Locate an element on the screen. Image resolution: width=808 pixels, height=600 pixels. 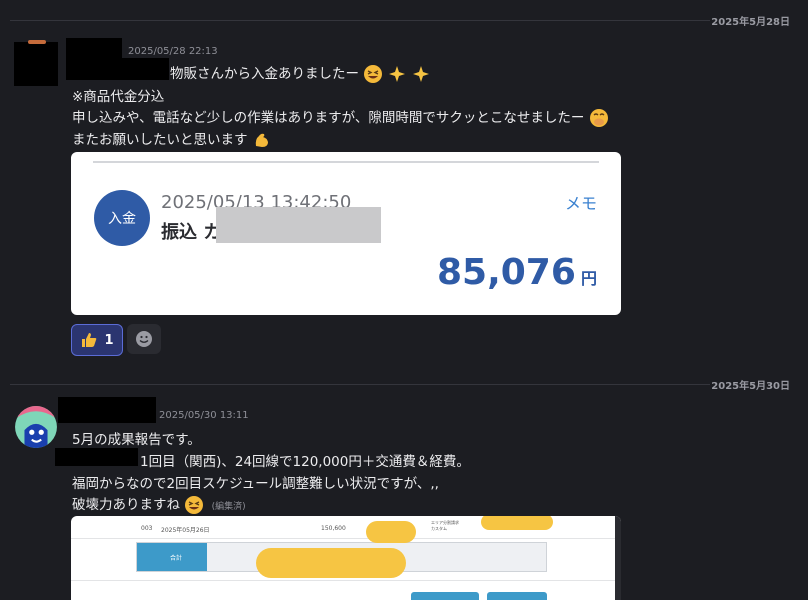
message-timestamp: 2025/05/28 22:13 is located at coordinates (173, 51).